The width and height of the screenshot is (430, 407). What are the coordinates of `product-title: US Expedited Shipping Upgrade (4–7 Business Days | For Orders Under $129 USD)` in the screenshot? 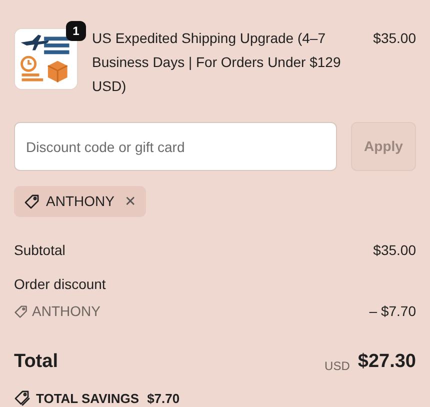 It's located at (217, 62).